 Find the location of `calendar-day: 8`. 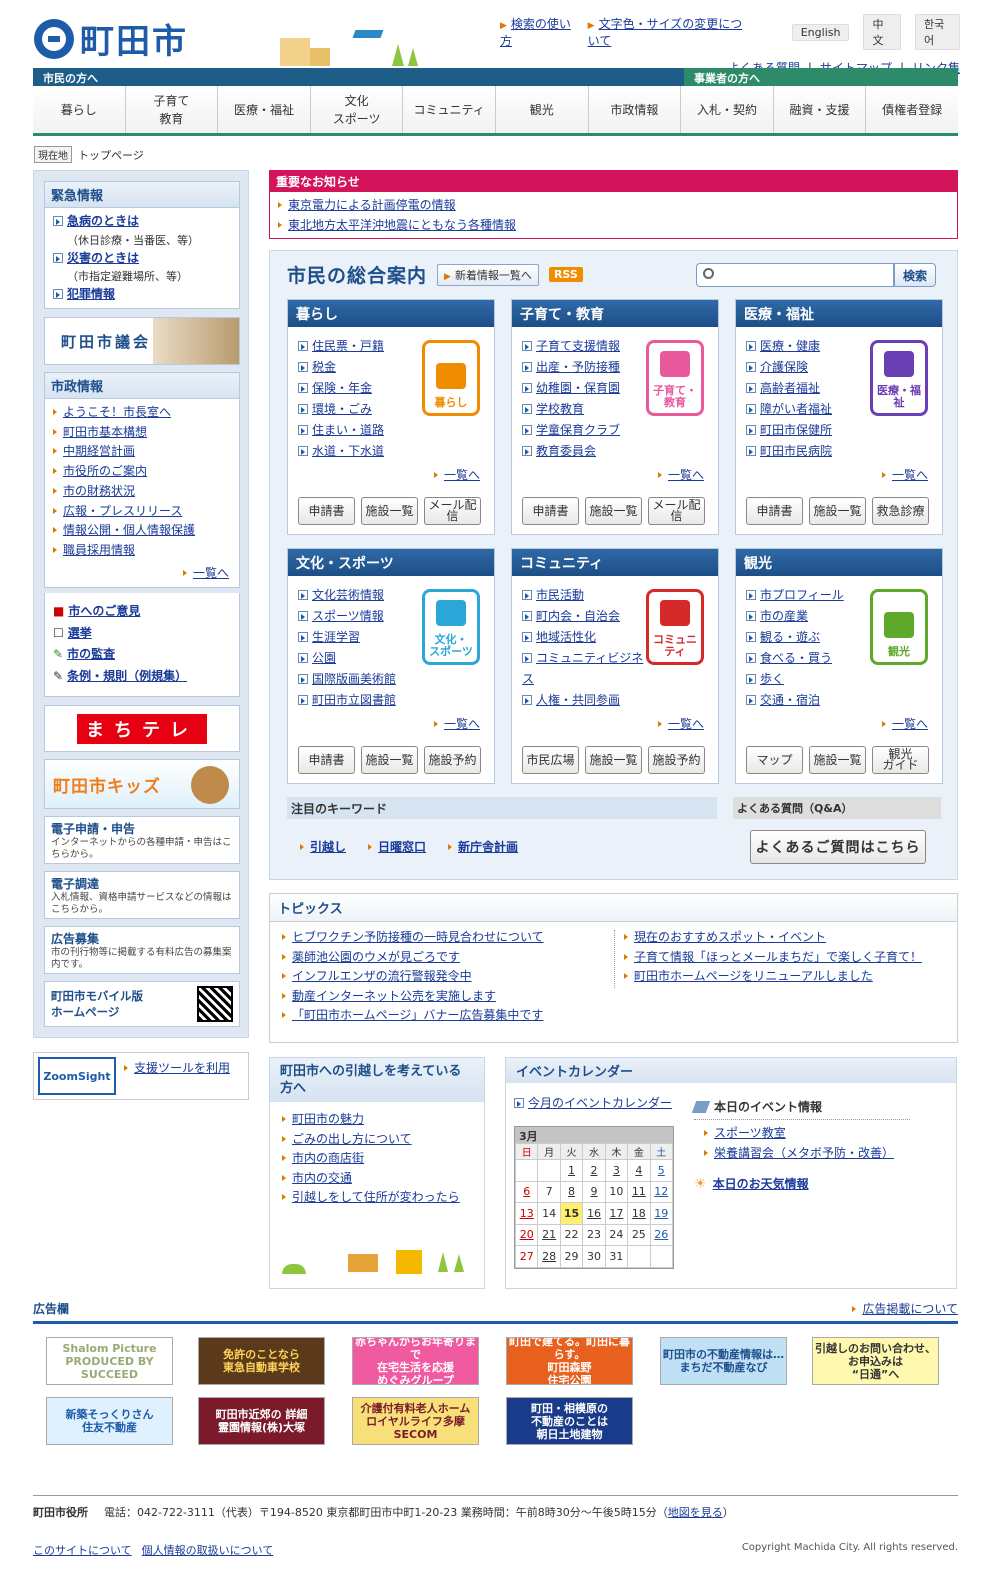

calendar-day: 8 is located at coordinates (571, 1191).